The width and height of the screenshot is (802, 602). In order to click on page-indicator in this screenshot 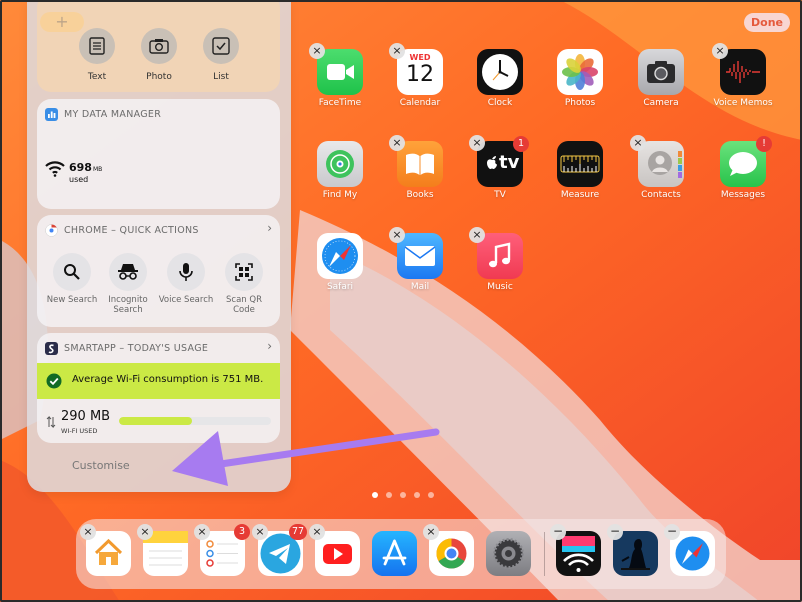, I will do `click(403, 495)`.